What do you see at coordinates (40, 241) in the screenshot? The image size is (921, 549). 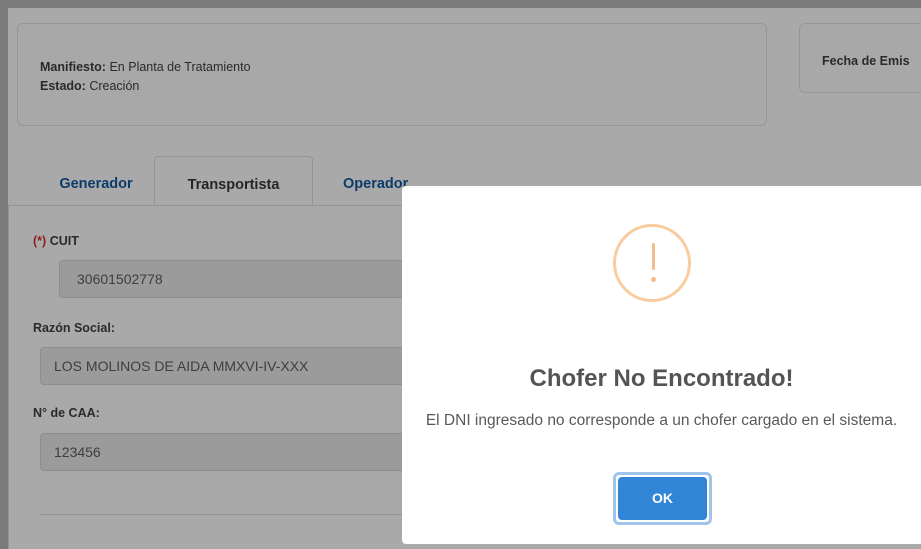 I see `required-marker: (*)` at bounding box center [40, 241].